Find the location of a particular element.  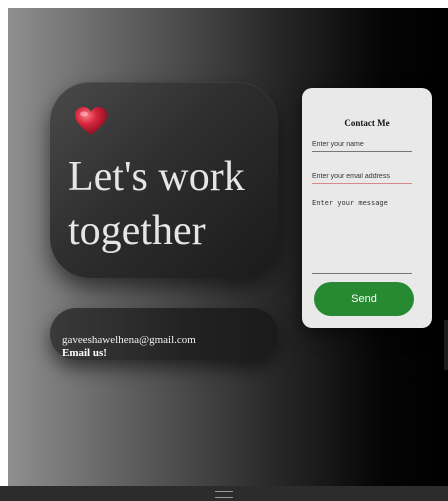

bottom-bar is located at coordinates (224, 493).